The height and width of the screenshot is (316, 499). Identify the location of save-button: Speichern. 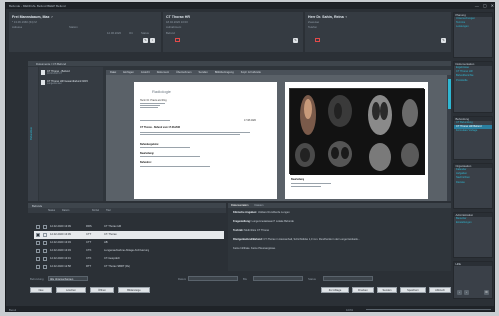
(413, 290).